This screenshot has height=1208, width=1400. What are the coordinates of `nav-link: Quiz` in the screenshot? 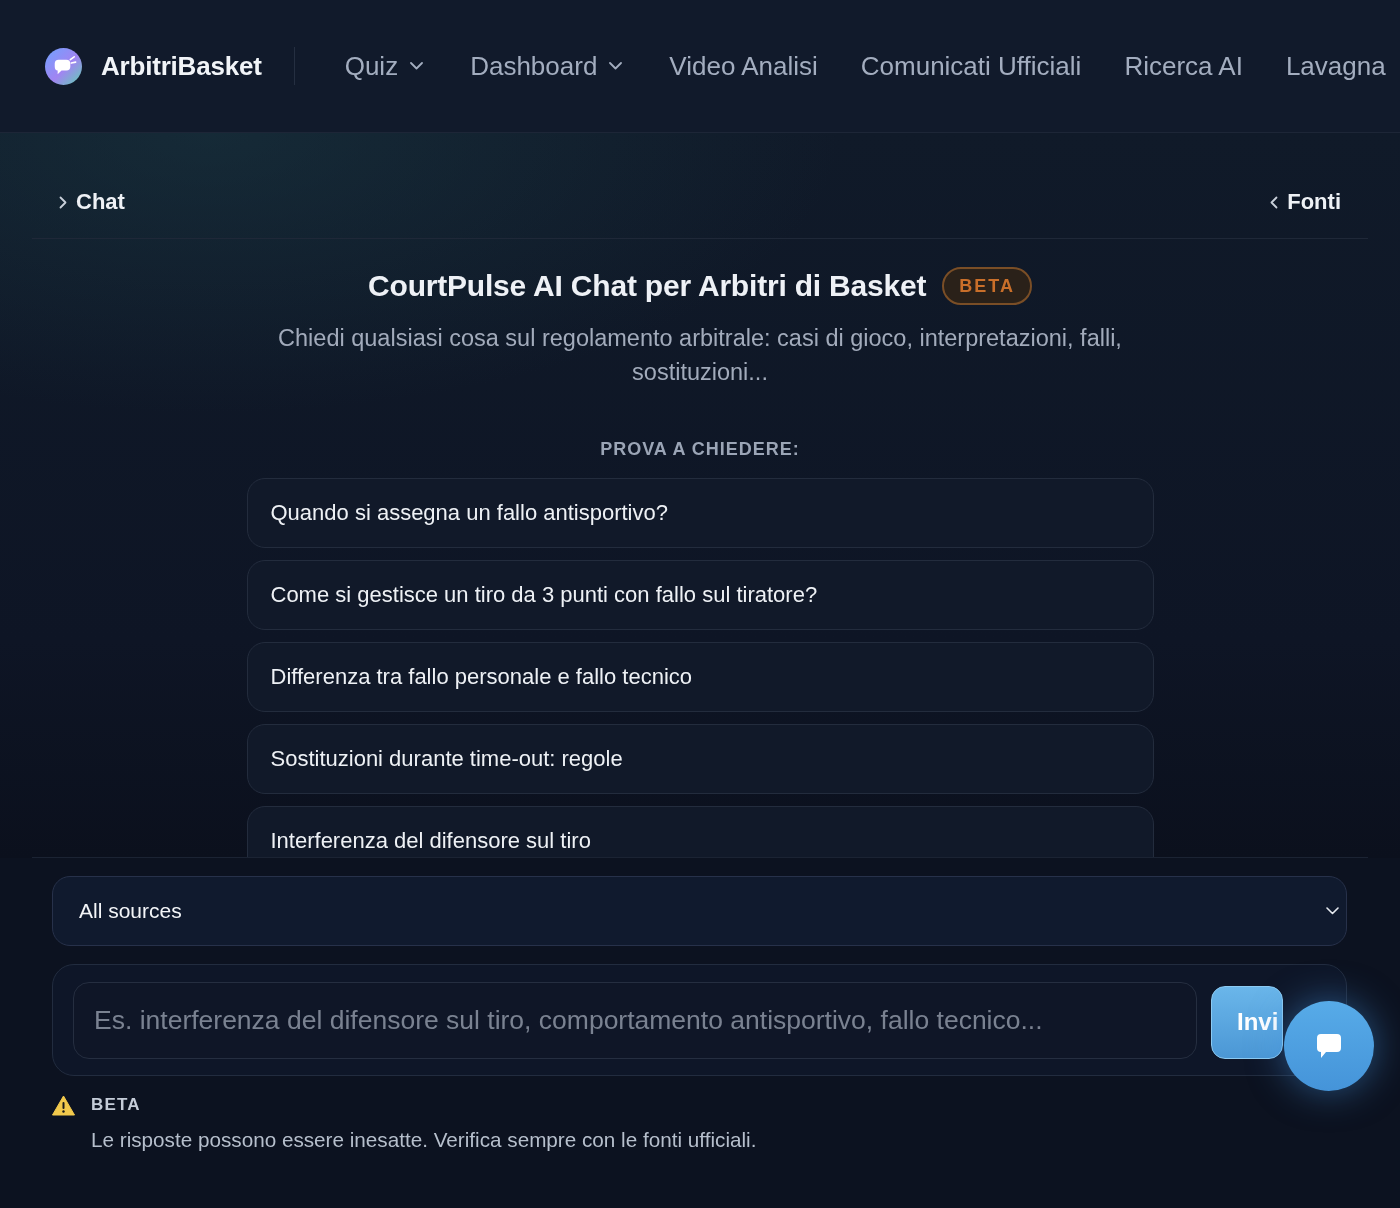 It's located at (384, 66).